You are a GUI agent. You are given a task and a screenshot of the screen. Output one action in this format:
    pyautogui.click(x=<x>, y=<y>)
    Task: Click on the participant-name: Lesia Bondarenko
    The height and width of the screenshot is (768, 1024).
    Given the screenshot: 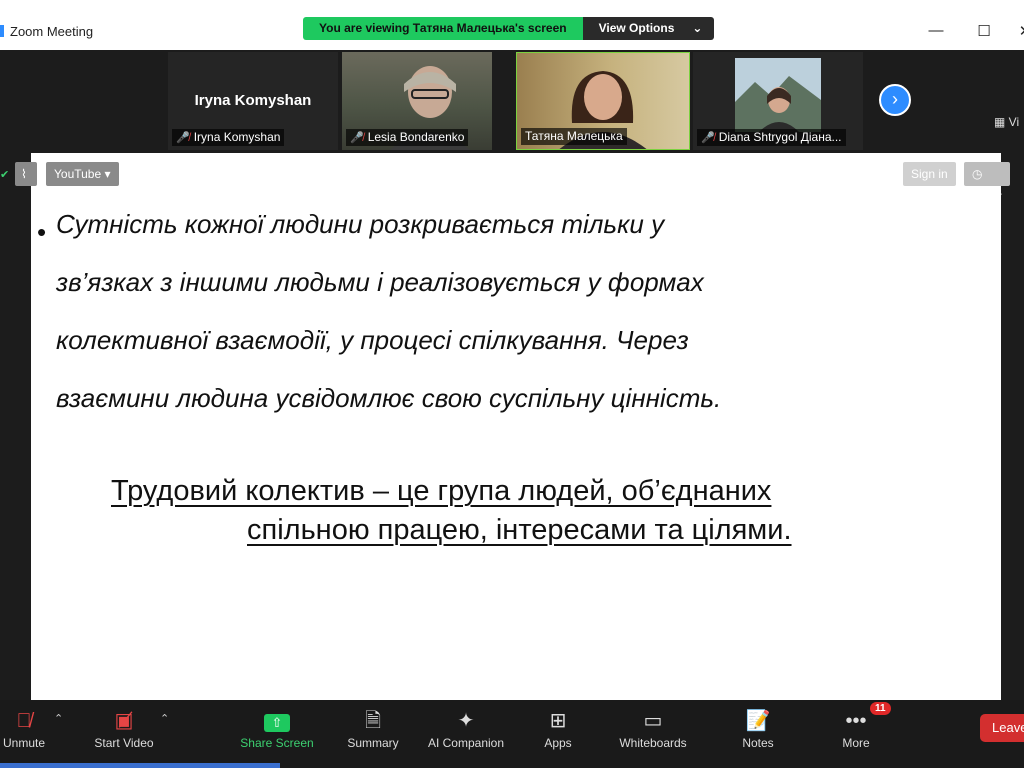 What is the action you would take?
    pyautogui.click(x=416, y=137)
    